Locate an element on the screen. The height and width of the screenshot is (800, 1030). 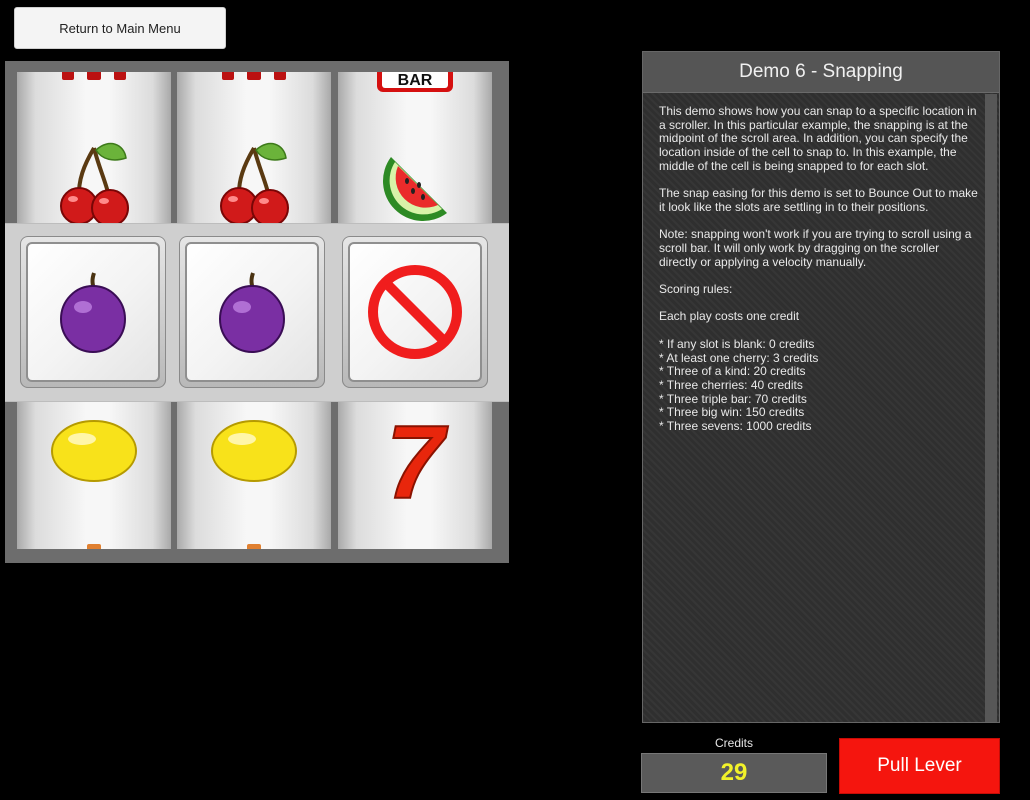
credits-label: Credits is located at coordinates (733, 743).